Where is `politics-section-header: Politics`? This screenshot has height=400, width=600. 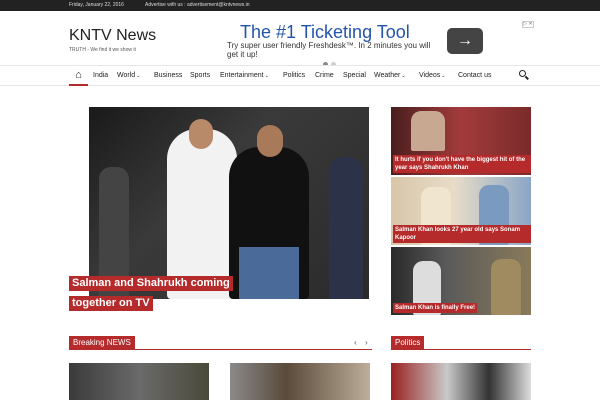 politics-section-header: Politics is located at coordinates (461, 343).